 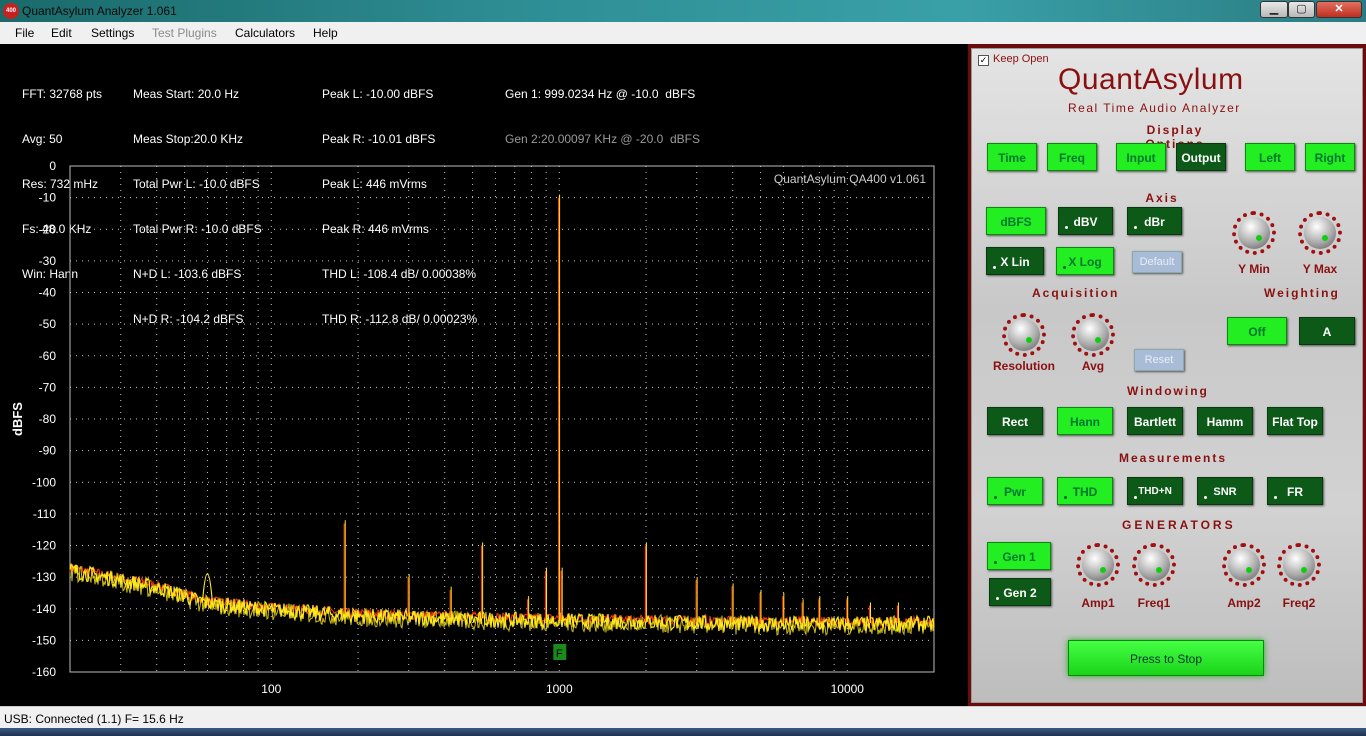 I want to click on section-acquisition: Acquisition, so click(x=1067, y=293).